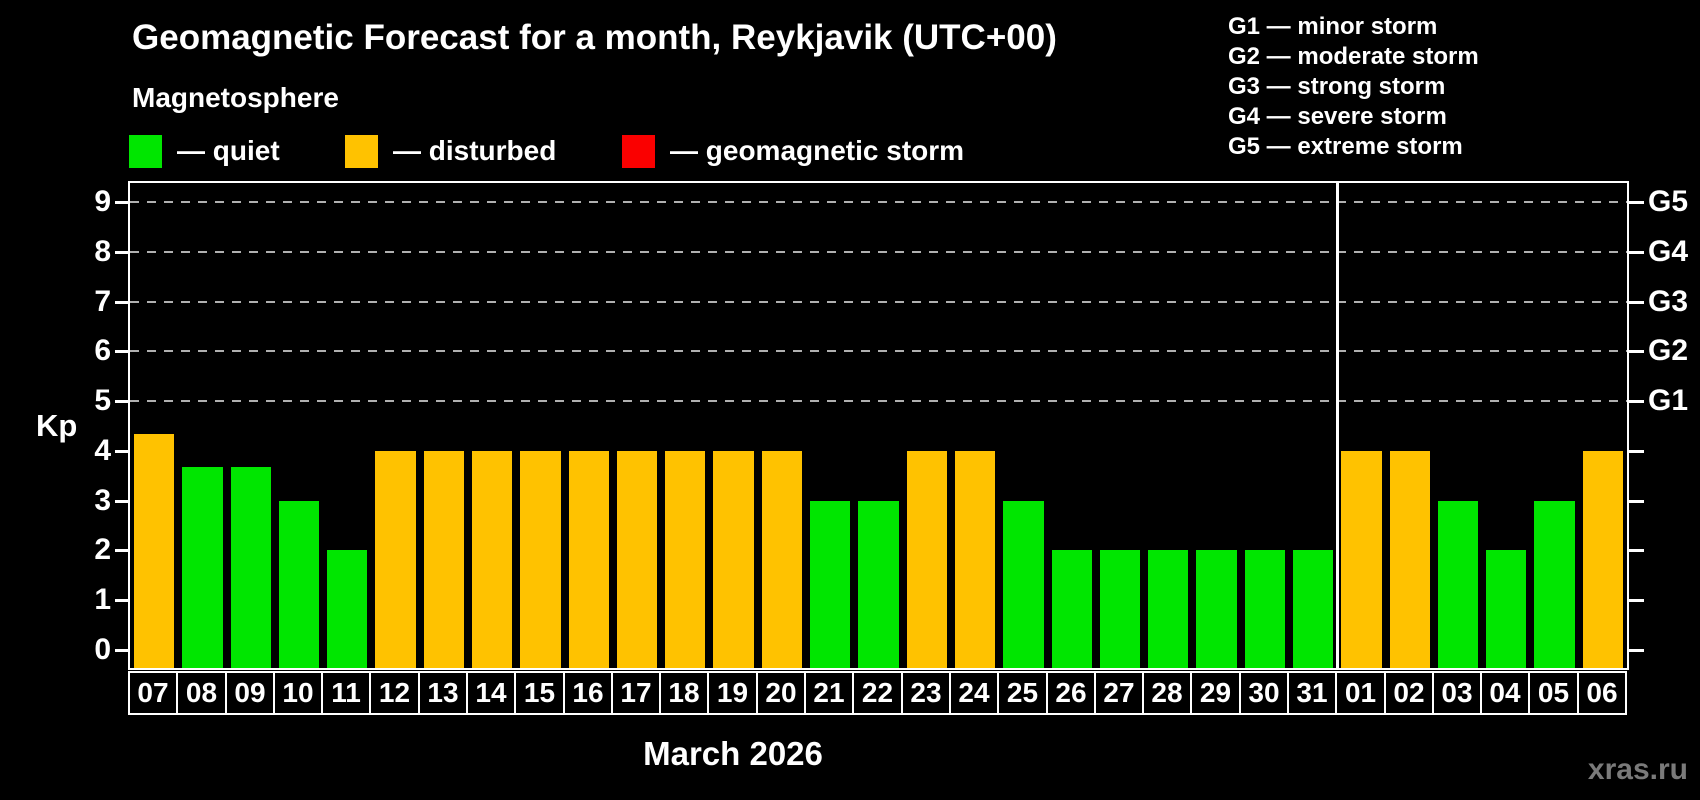 The width and height of the screenshot is (1700, 800). Describe the element at coordinates (102, 401) in the screenshot. I see `y-axis-label-5: 5` at that location.